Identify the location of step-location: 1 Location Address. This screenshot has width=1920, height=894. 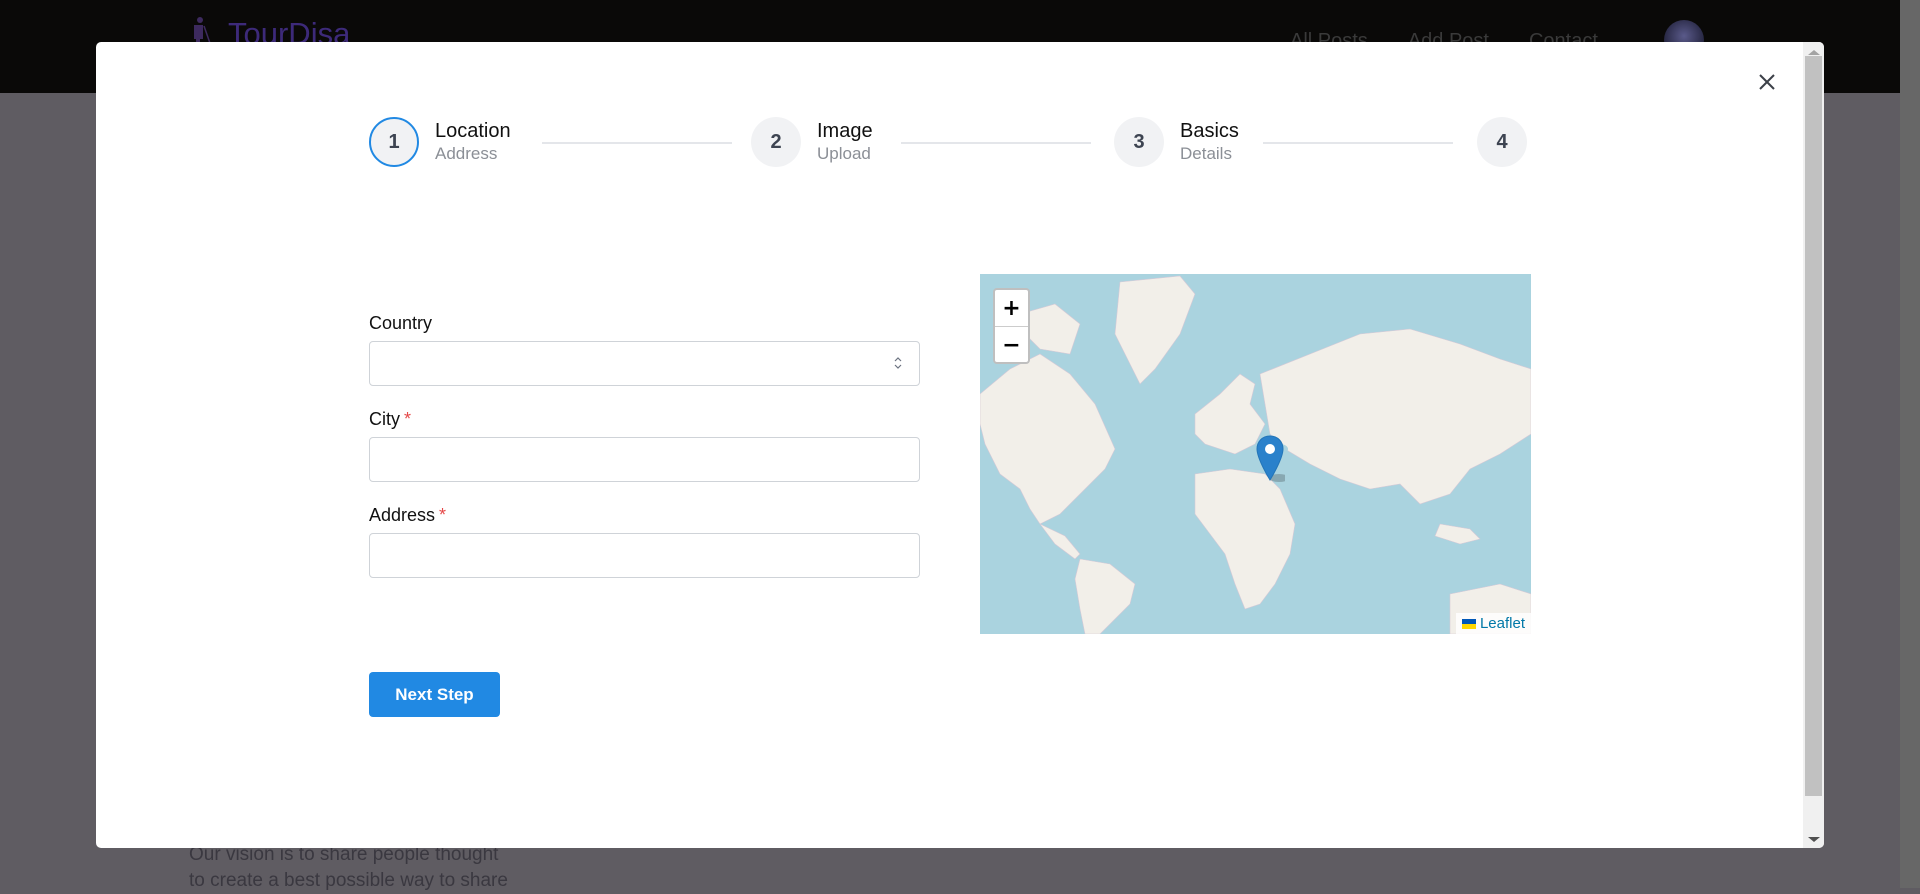
(440, 142).